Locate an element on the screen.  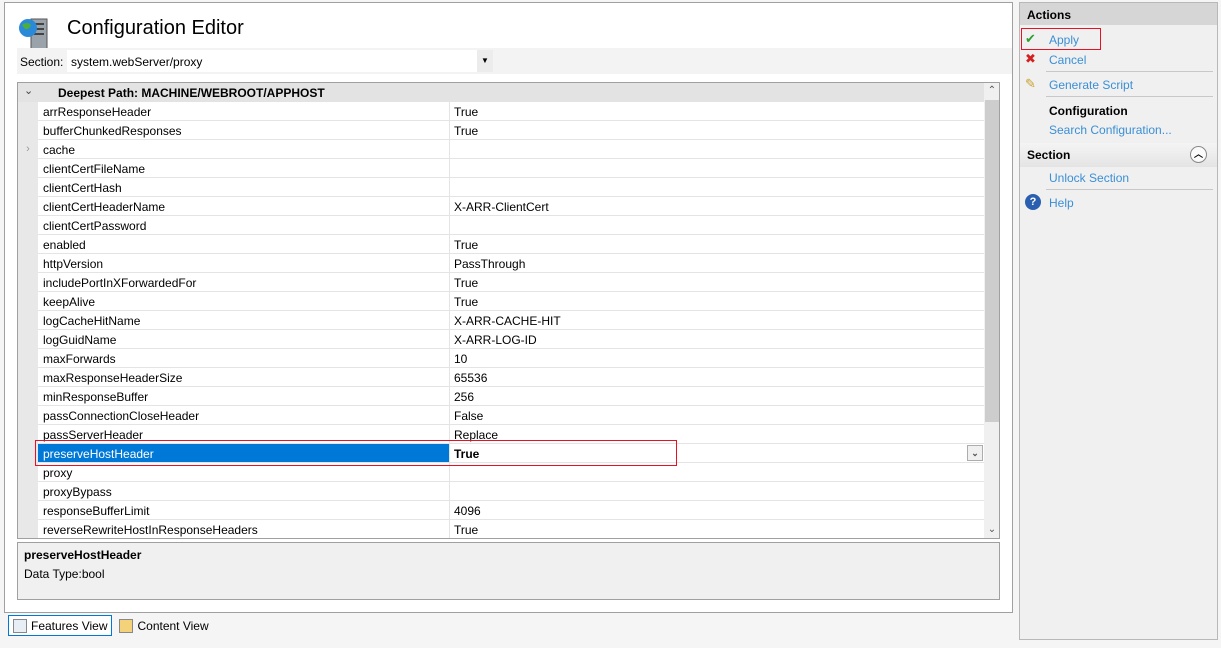
table-row: clientCertFileName is located at coordinates (501, 168).